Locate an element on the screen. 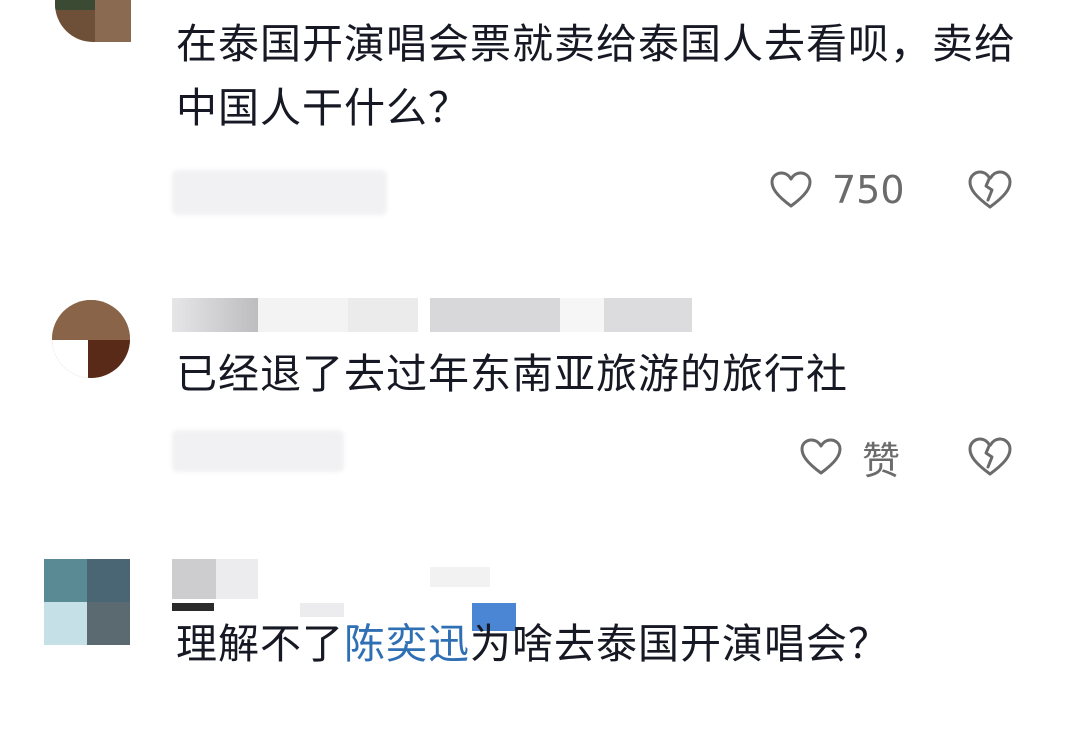 This screenshot has height=742, width=1077. comment-text-end: 为啥去泰国开演唱会？ is located at coordinates (680, 644).